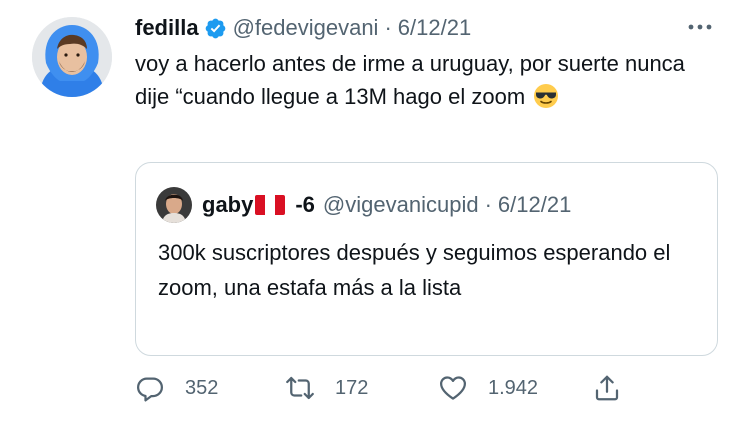  What do you see at coordinates (534, 204) in the screenshot?
I see `quoted-tweet-date: 6/12/21` at bounding box center [534, 204].